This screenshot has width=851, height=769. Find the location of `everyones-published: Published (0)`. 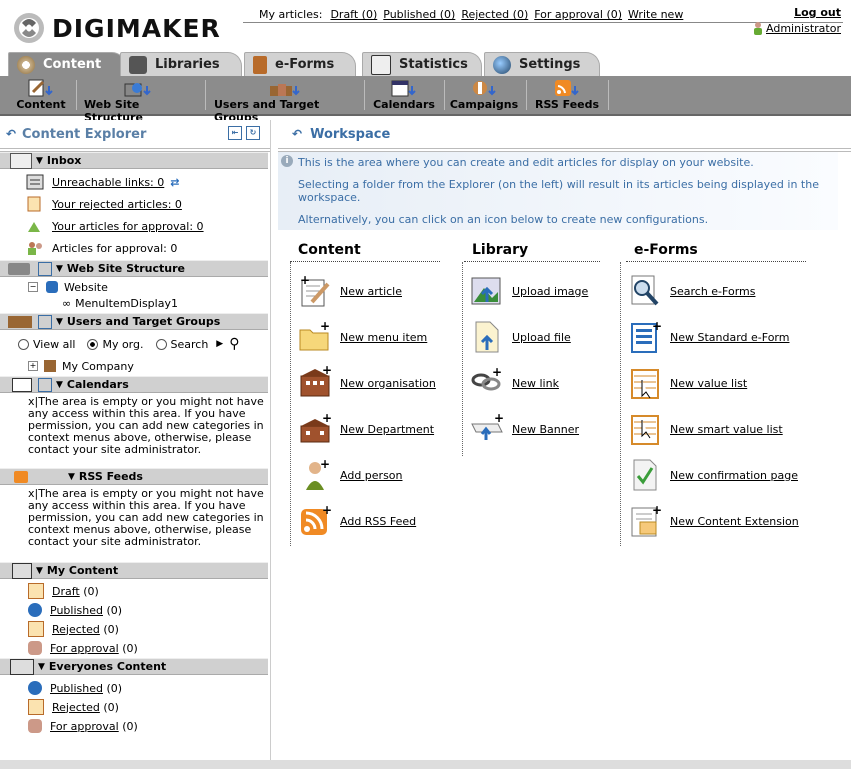

everyones-published: Published (0) is located at coordinates (75, 688).